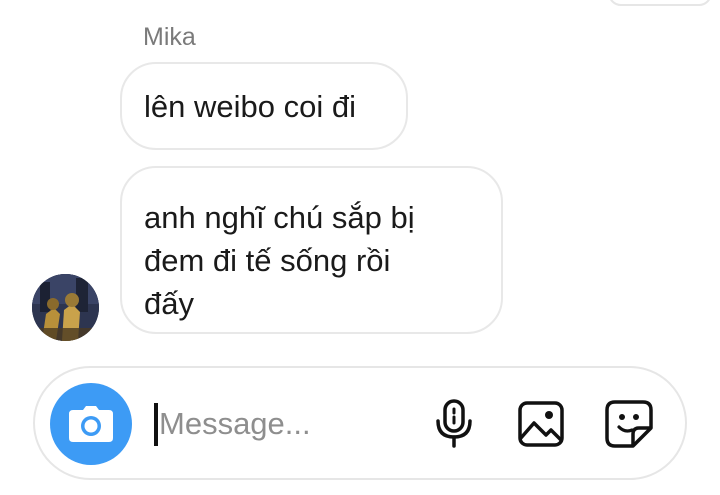 The width and height of the screenshot is (720, 495). I want to click on message-text-line: anh nghĩ chú sắp bị, so click(279, 217).